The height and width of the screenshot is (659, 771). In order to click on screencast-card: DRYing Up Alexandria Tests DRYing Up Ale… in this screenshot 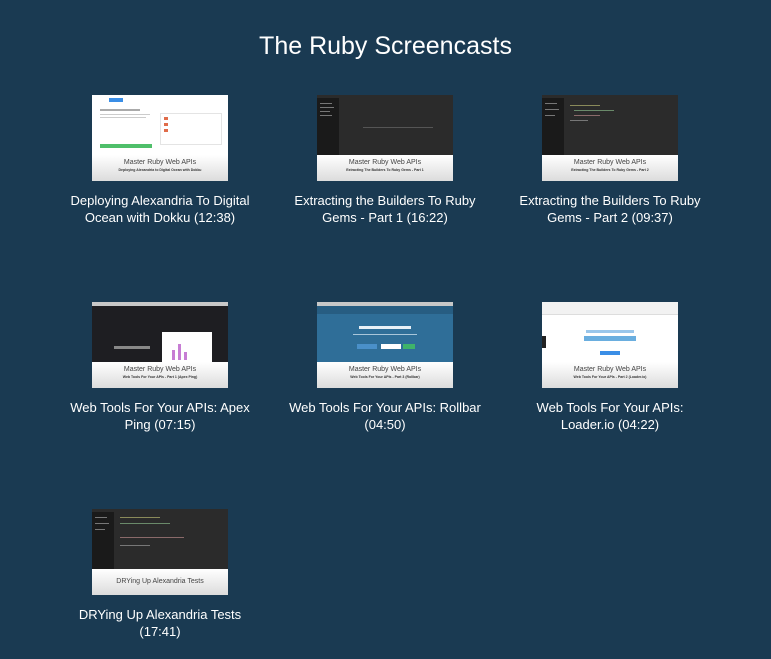, I will do `click(160, 574)`.